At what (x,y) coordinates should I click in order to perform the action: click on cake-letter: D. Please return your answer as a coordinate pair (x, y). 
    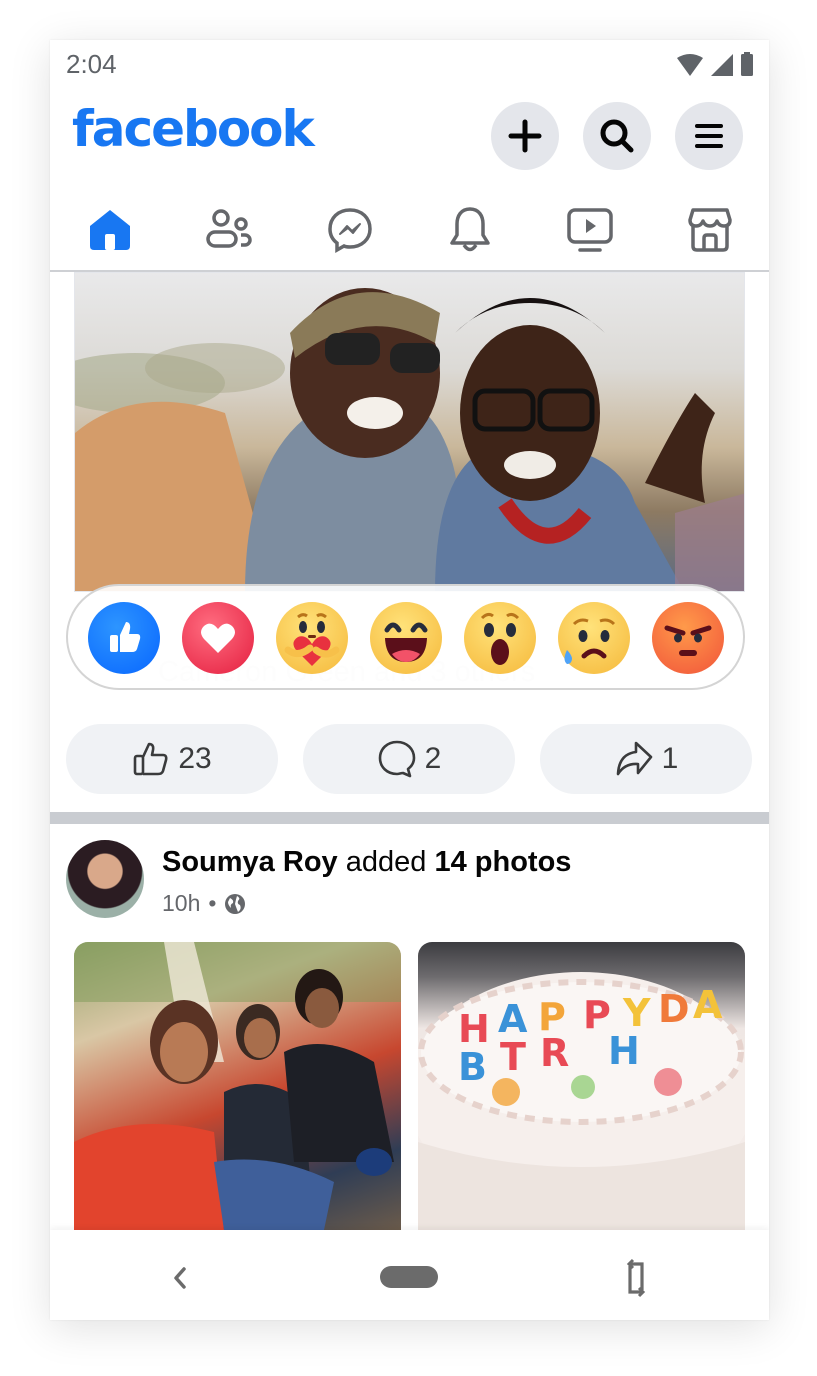
    Looking at the image, I should click on (674, 1009).